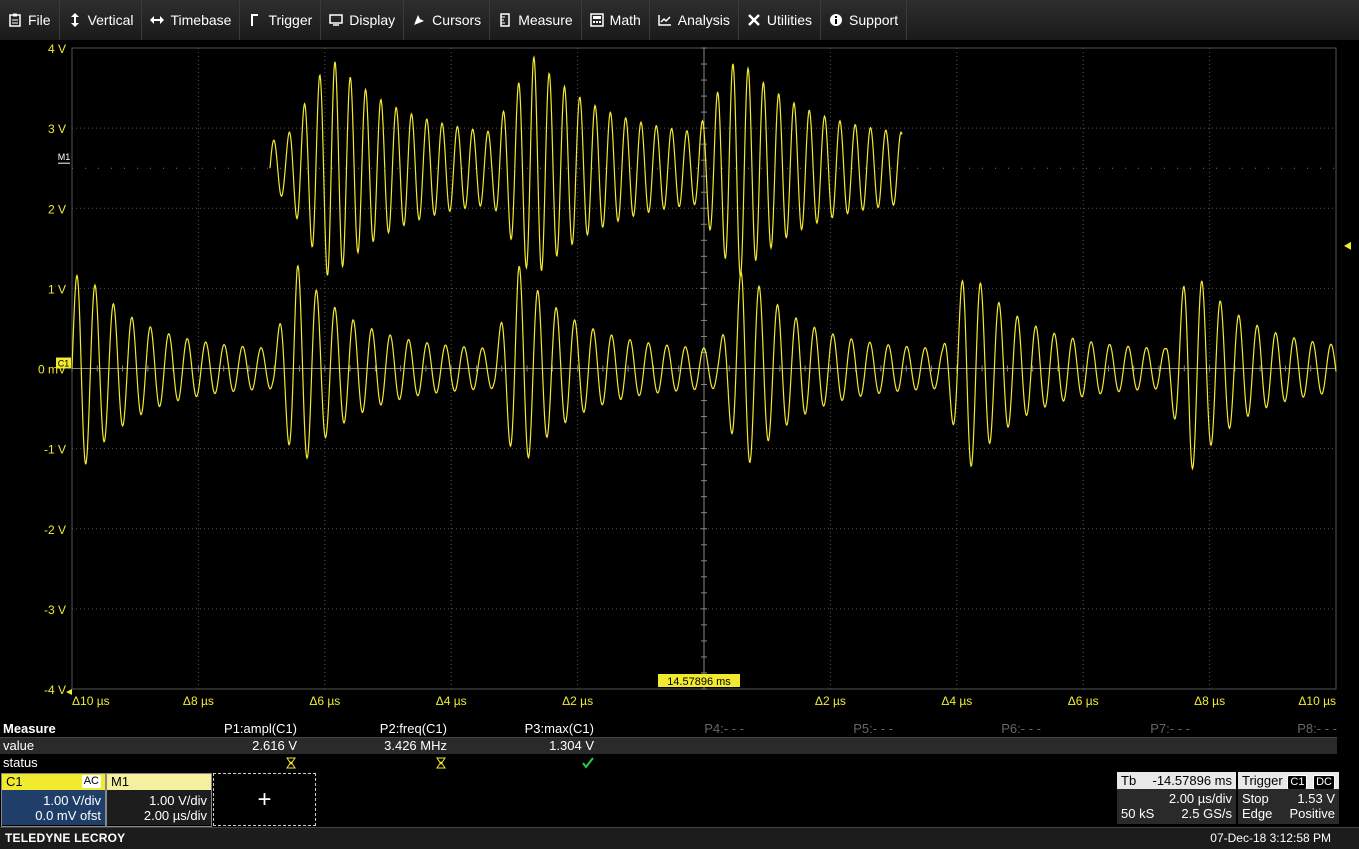  Describe the element at coordinates (64, 157) in the screenshot. I see `m1-ground-marker: M1` at that location.